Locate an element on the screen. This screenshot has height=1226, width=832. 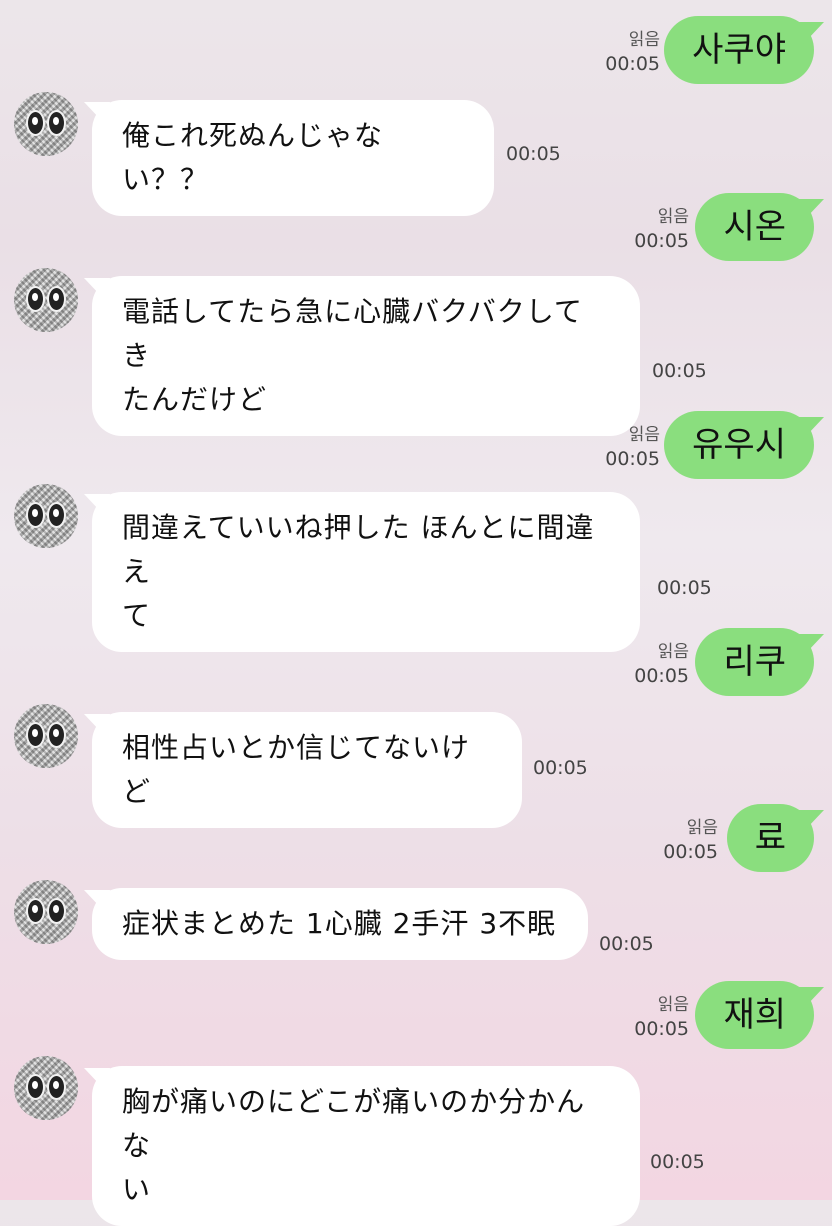
incoming-message-bubble: 電話してたら急に心臓バクバクしてき たんだけど is located at coordinates (366, 356).